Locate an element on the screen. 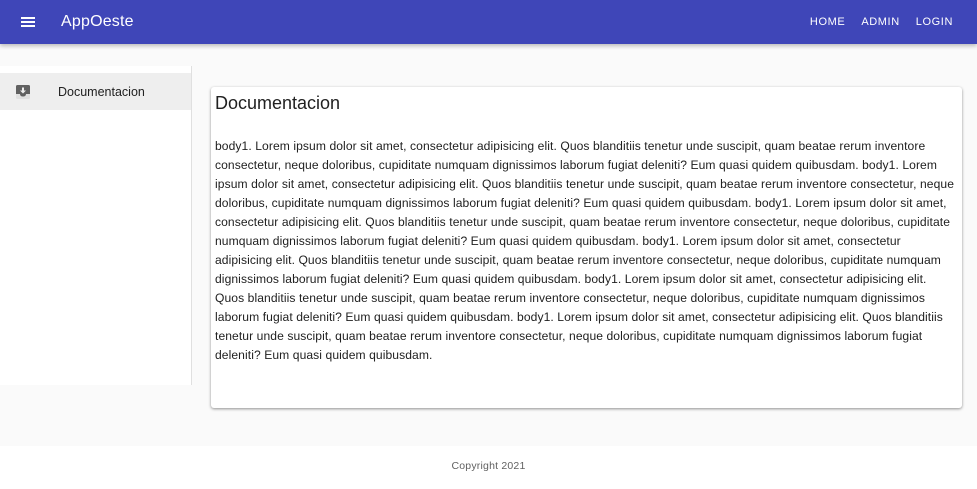 This screenshot has height=489, width=977. sidebar-item-label: Documentacion is located at coordinates (101, 92).